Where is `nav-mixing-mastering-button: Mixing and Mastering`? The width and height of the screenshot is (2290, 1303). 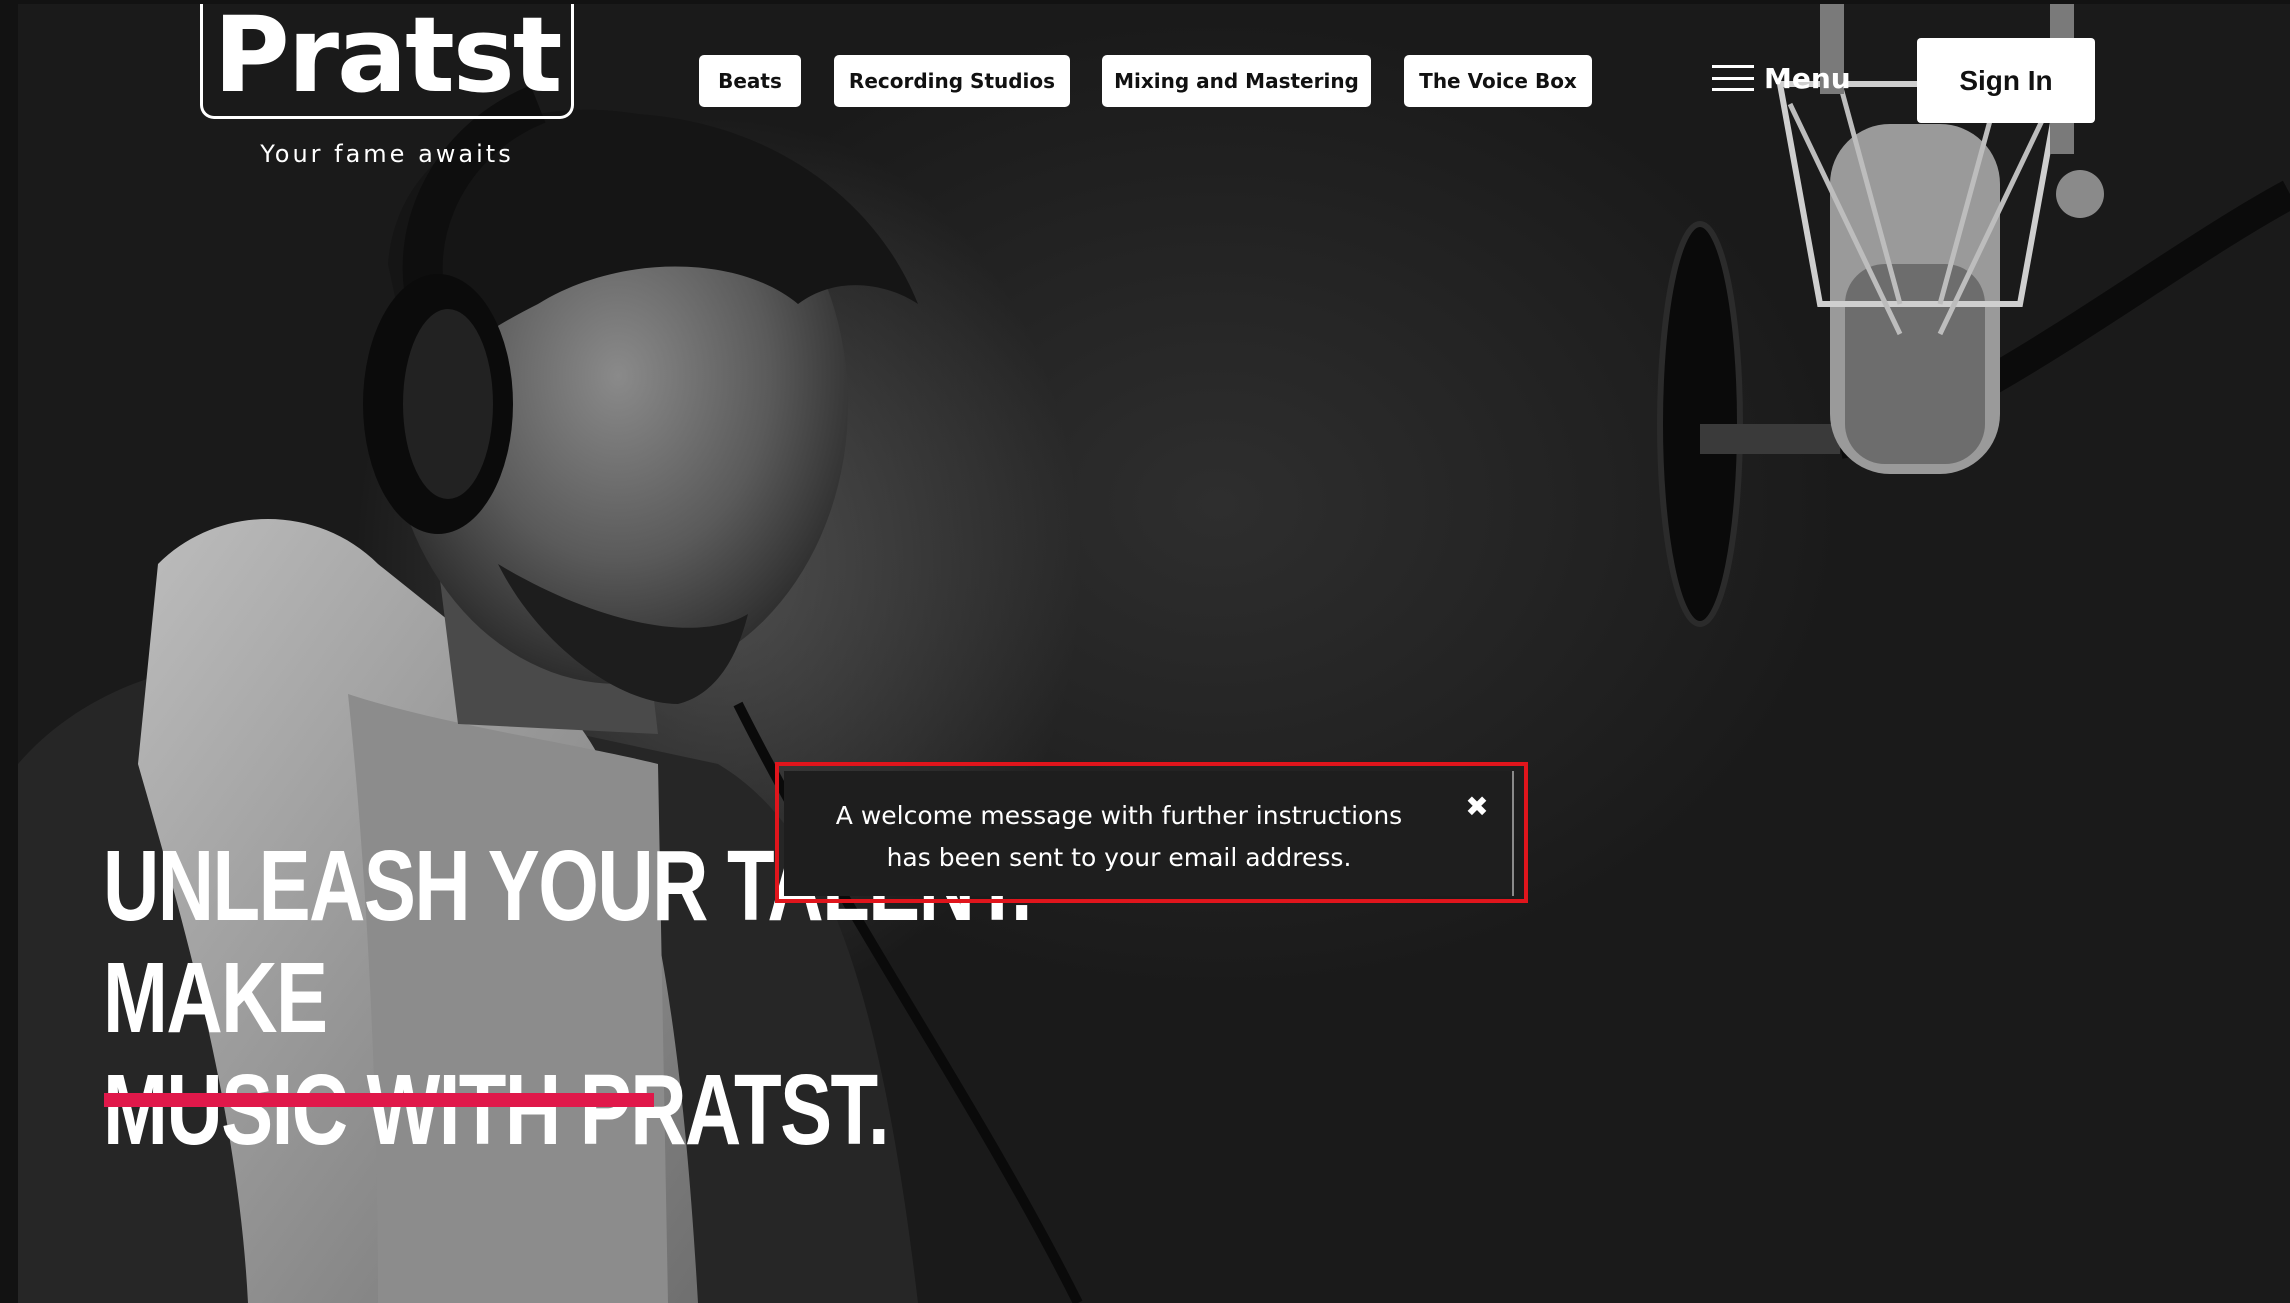 nav-mixing-mastering-button: Mixing and Mastering is located at coordinates (1236, 81).